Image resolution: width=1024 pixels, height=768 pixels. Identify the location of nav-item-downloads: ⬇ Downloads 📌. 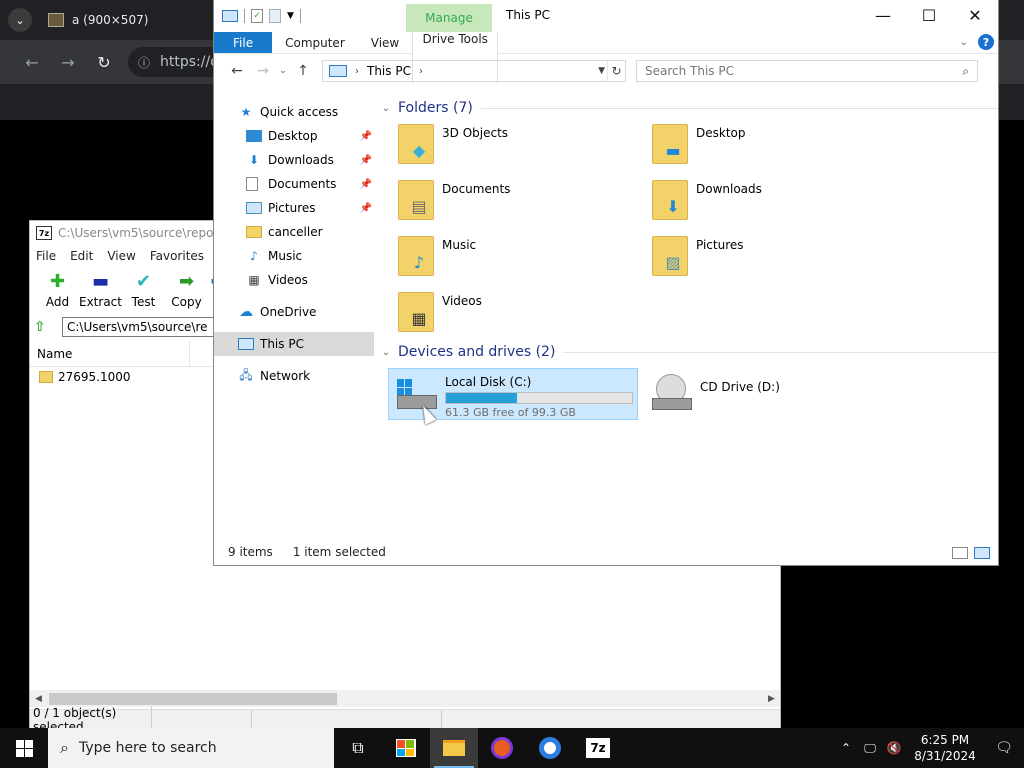
(294, 160).